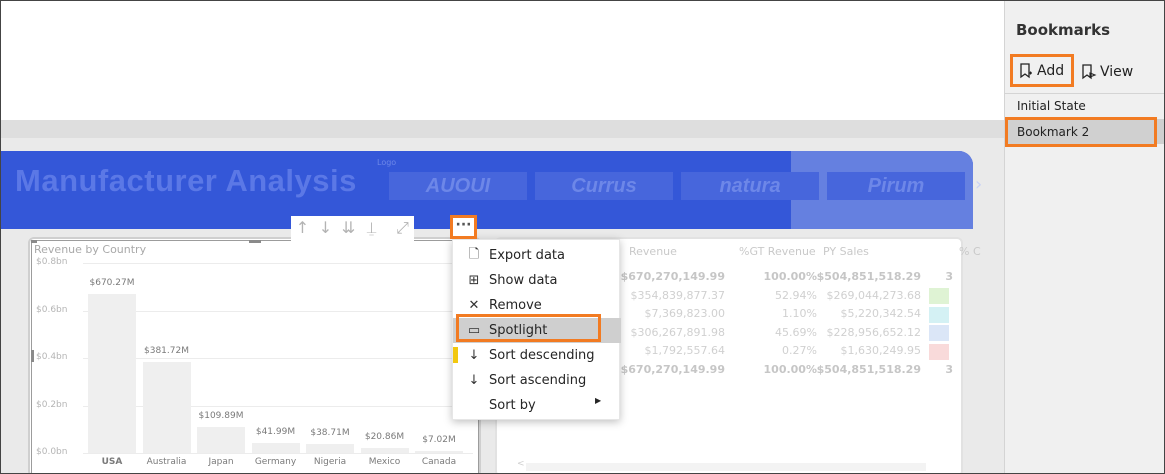 This screenshot has width=1165, height=474. Describe the element at coordinates (521, 464) in the screenshot. I see `scroll-left-icon: <` at that location.